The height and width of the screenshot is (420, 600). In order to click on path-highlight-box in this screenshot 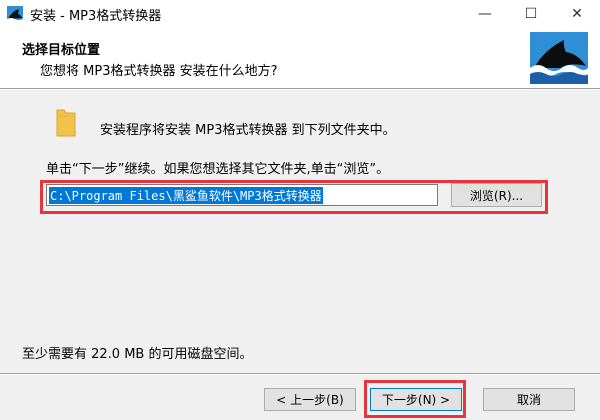, I will do `click(294, 197)`.